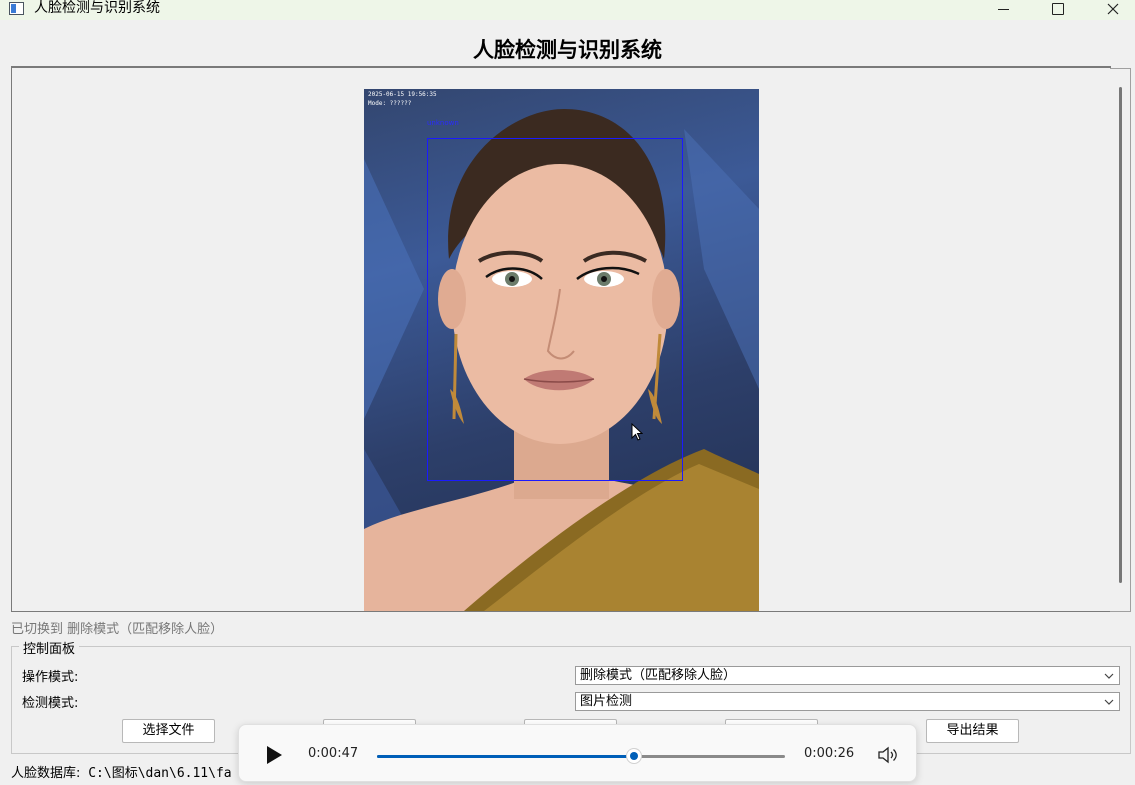 Image resolution: width=1135 pixels, height=785 pixels. Describe the element at coordinates (97, 8) in the screenshot. I see `window-title: 人脸检测与识别系统` at that location.